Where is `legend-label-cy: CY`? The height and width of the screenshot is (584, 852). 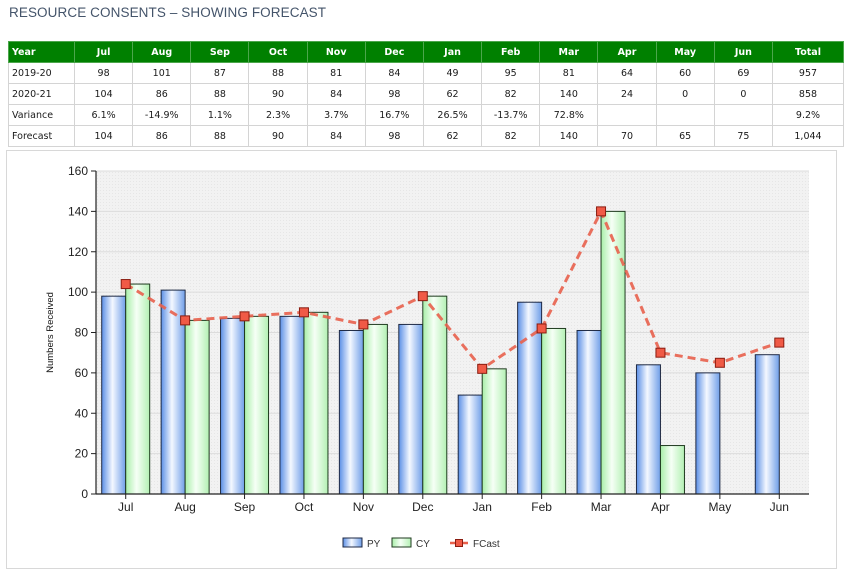
legend-label-cy: CY is located at coordinates (423, 544).